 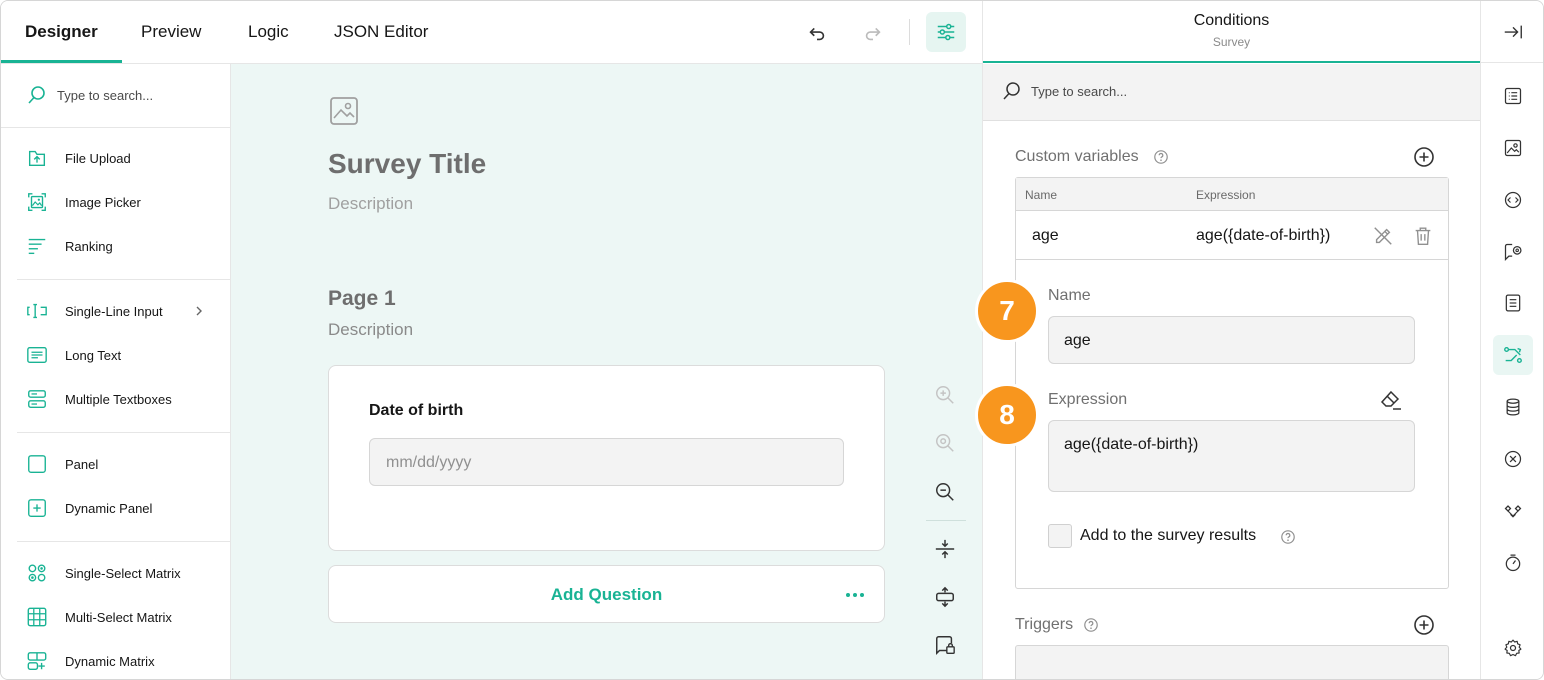 What do you see at coordinates (945, 549) in the screenshot?
I see `collapse-all-icon` at bounding box center [945, 549].